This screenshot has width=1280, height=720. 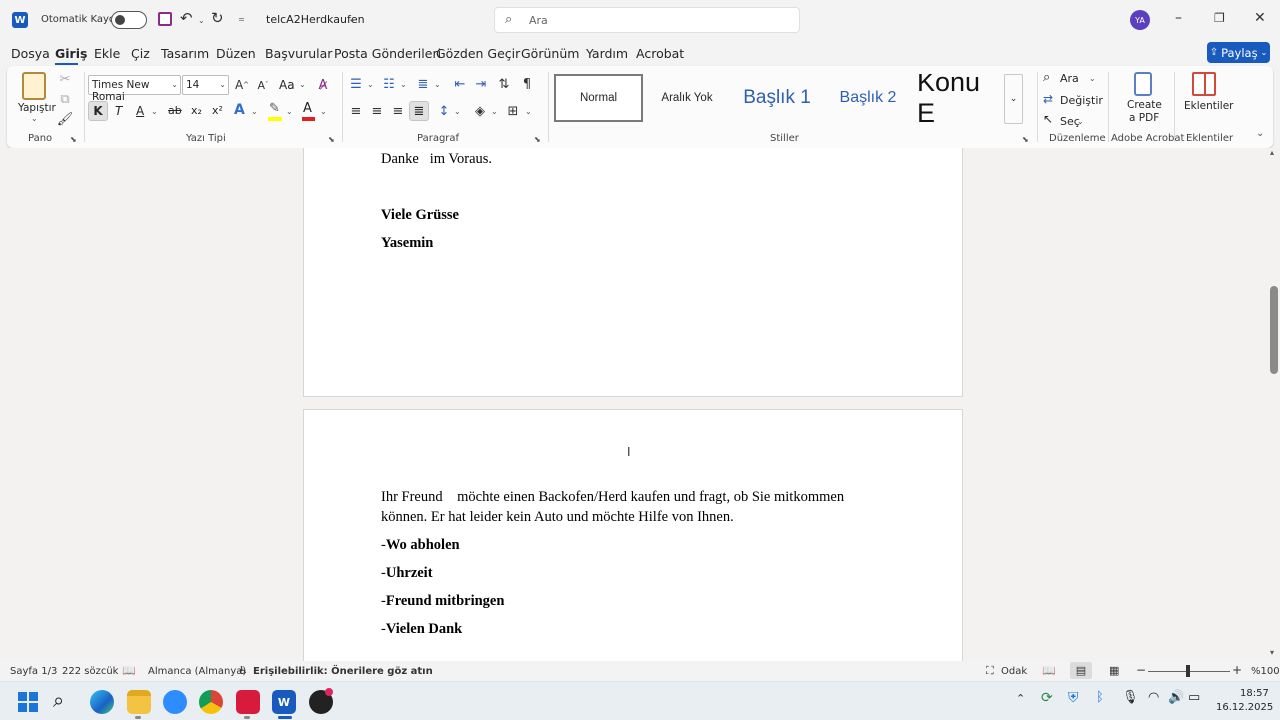 What do you see at coordinates (1244, 707) in the screenshot?
I see `clock-date: 16.12.2025` at bounding box center [1244, 707].